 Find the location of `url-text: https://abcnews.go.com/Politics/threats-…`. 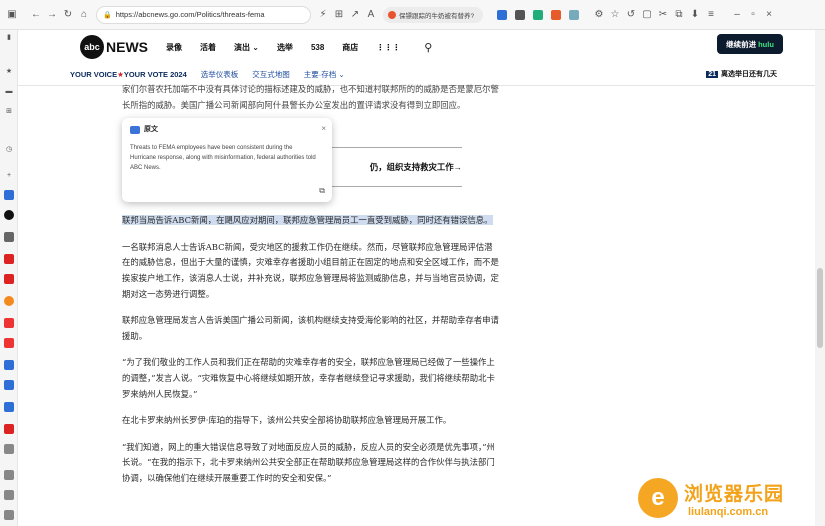

url-text: https://abcnews.go.com/Politics/threats-… is located at coordinates (190, 14).